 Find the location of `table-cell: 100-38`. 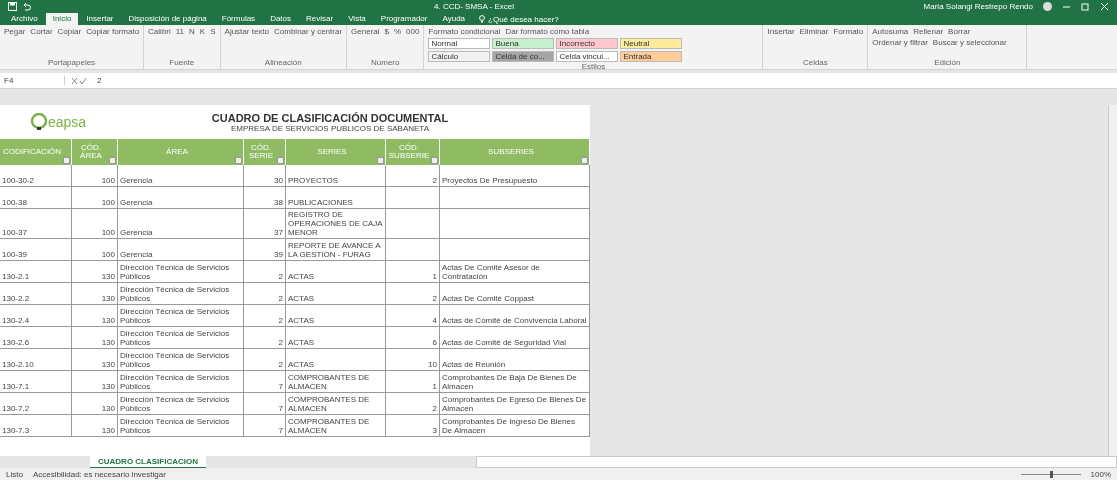

table-cell: 100-38 is located at coordinates (36, 198).